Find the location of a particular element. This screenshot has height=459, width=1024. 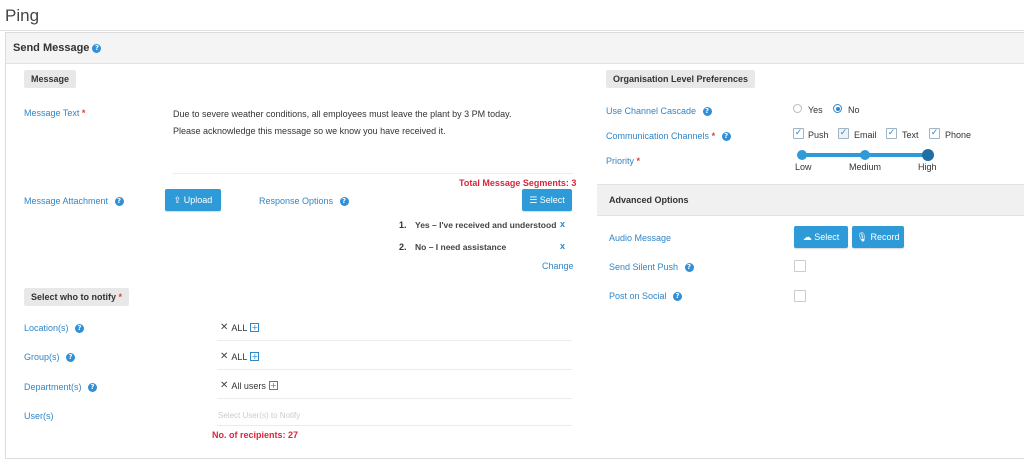

record-button: 🎙 Record is located at coordinates (878, 237).